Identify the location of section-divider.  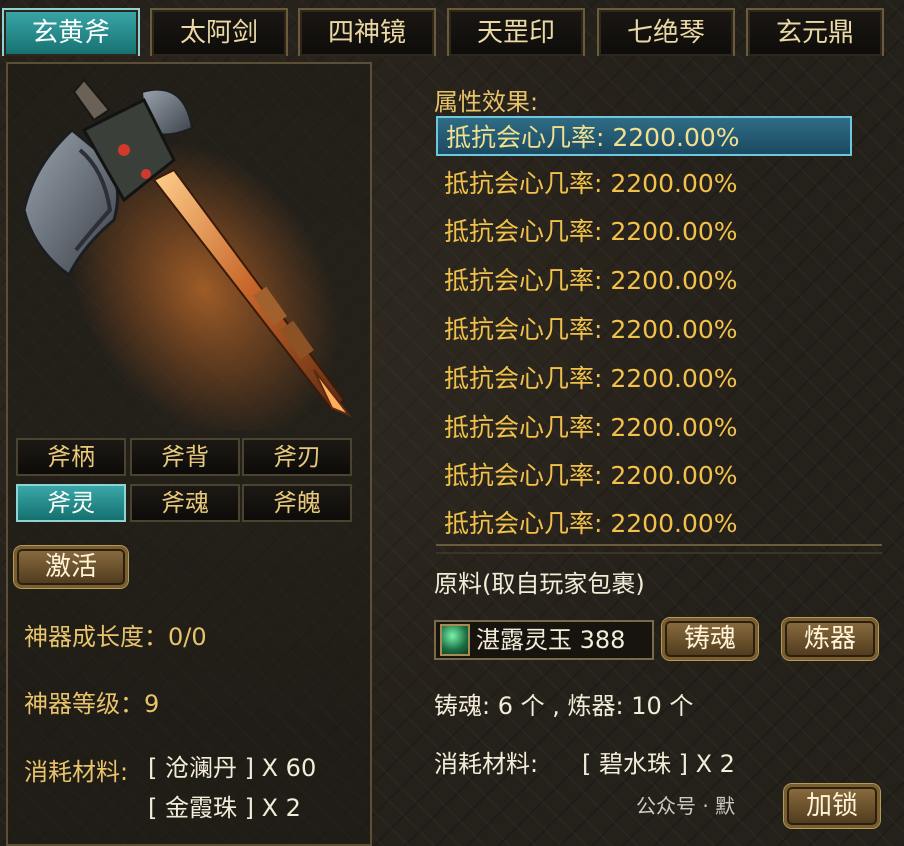
(659, 549).